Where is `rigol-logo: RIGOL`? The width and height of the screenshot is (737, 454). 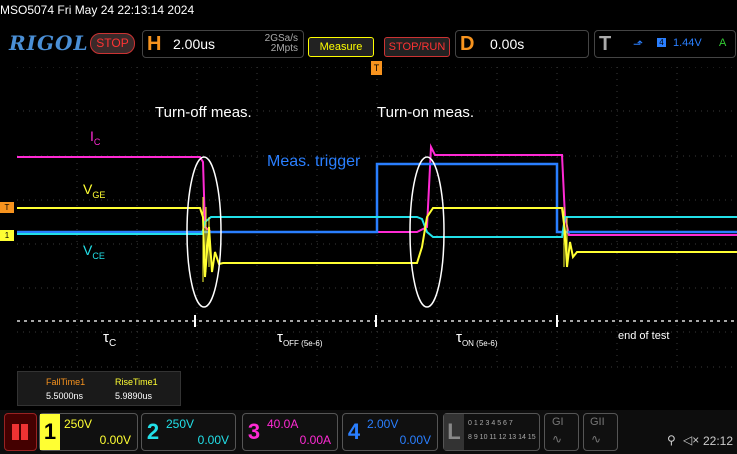 rigol-logo: RIGOL is located at coordinates (49, 43).